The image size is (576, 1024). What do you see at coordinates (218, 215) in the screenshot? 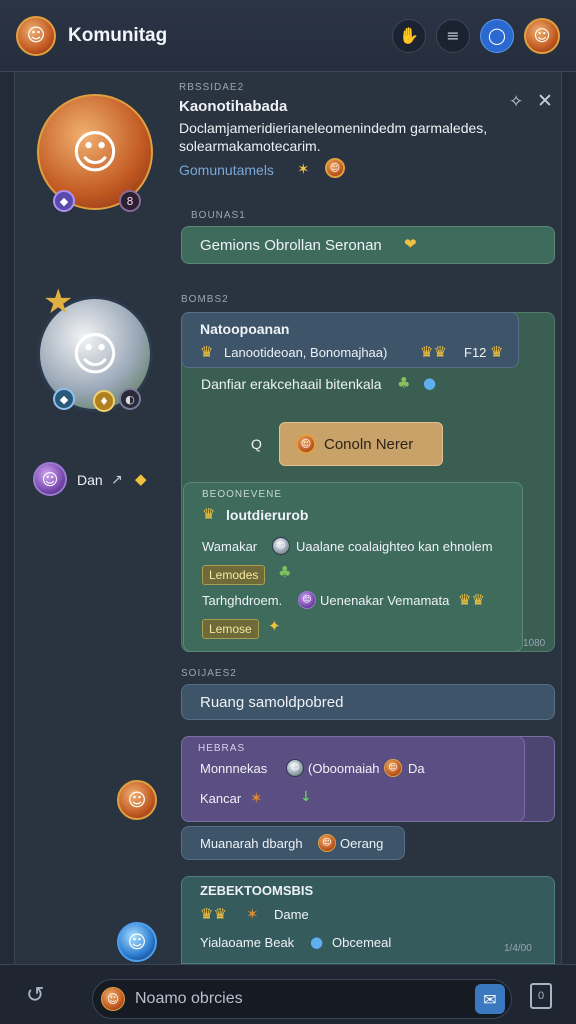
I see `reply1-tag: BOUNAS1` at bounding box center [218, 215].